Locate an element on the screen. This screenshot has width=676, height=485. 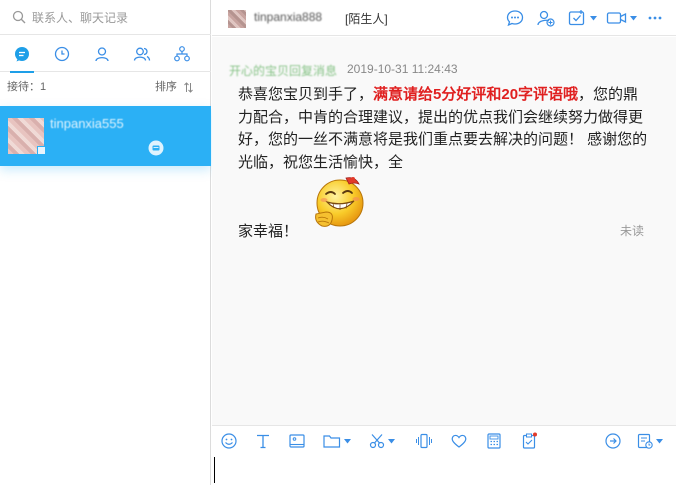
scissors-icon is located at coordinates (377, 441).